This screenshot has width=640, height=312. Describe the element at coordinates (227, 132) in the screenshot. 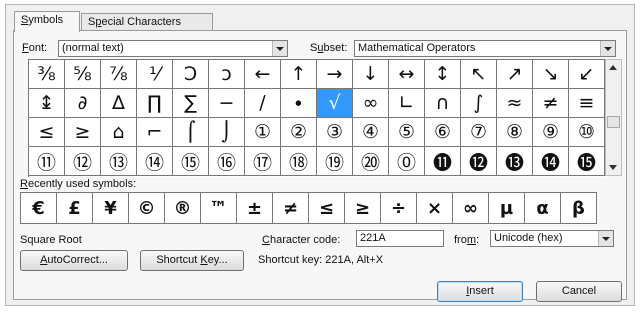

I see `symbol-cell: ⌡` at that location.